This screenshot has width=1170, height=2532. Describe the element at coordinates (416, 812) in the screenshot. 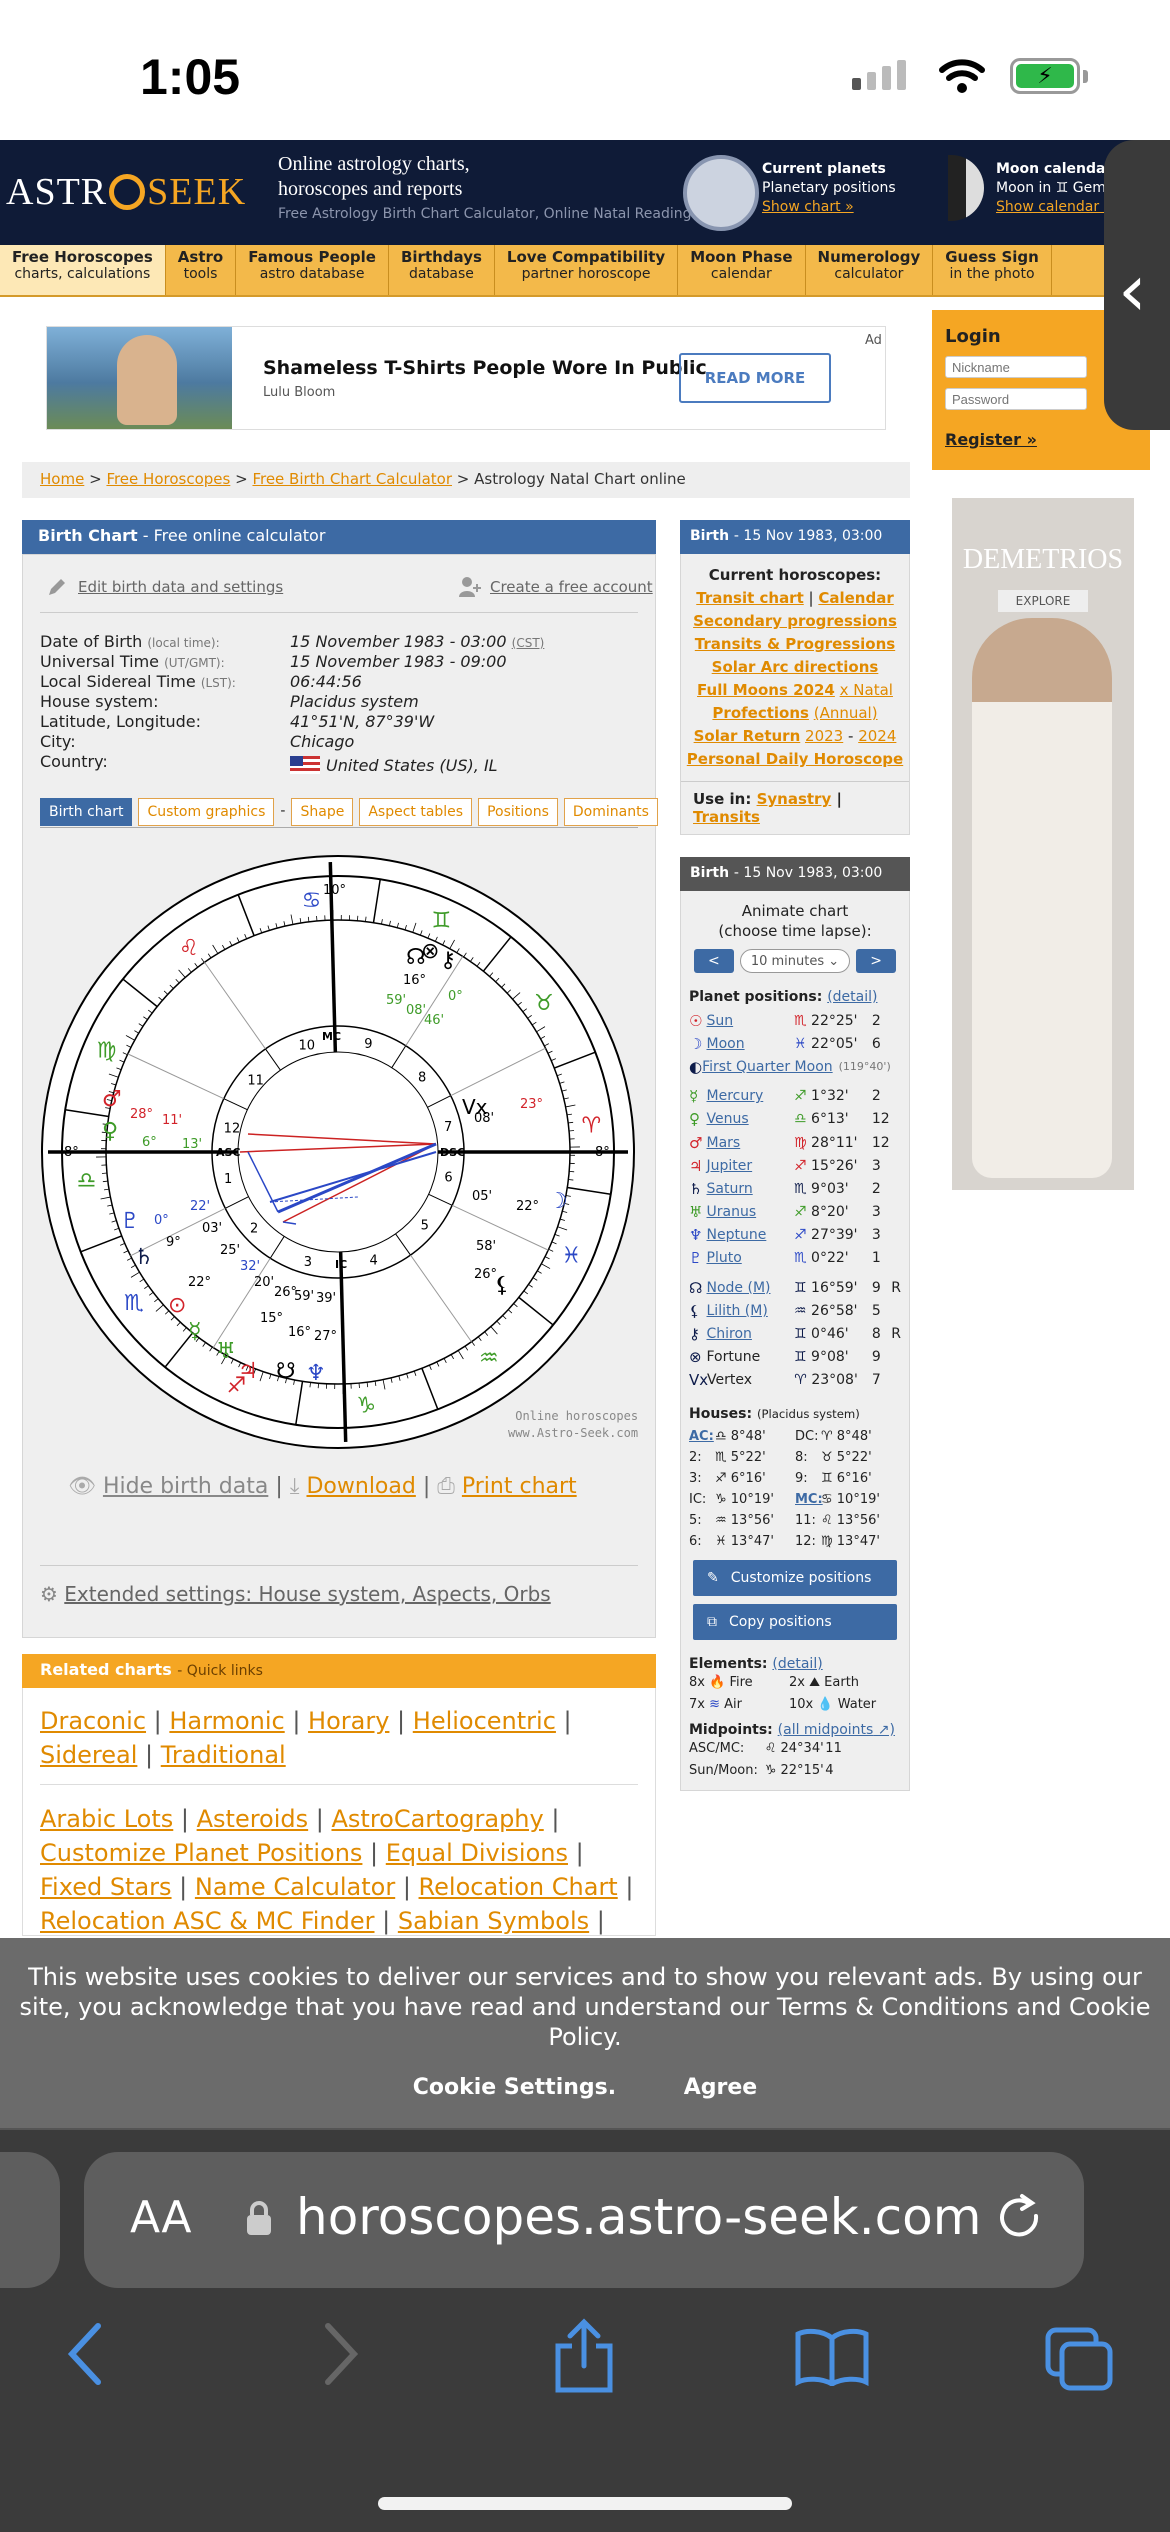

I see `tab-aspect-tables: Aspect tables` at that location.